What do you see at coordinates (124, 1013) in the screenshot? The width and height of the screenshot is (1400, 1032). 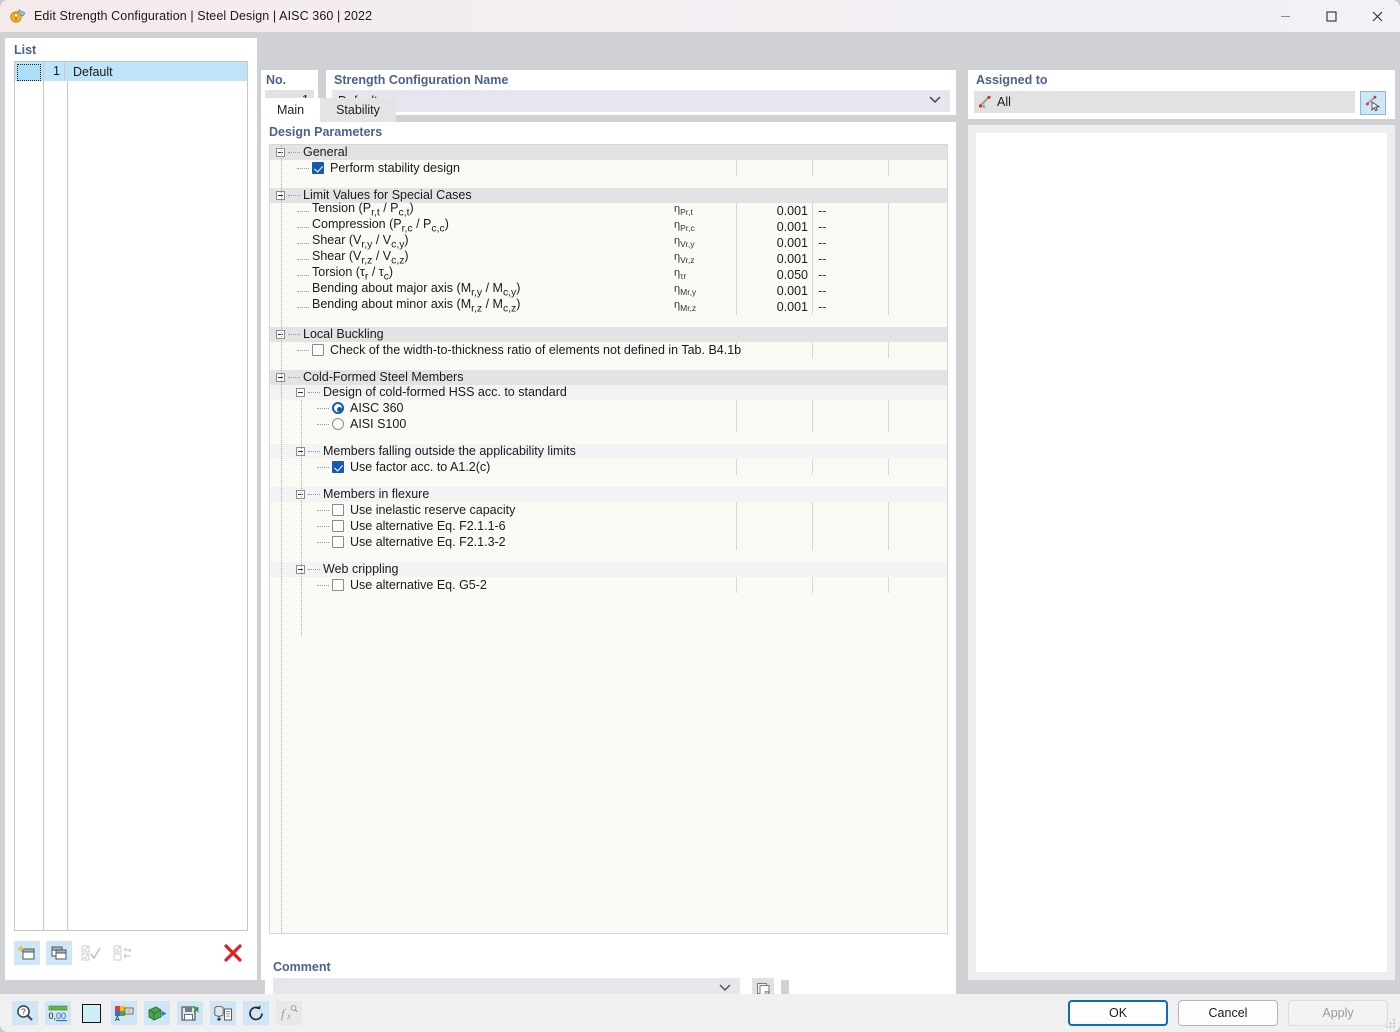 I see `display-properties-icon: A` at bounding box center [124, 1013].